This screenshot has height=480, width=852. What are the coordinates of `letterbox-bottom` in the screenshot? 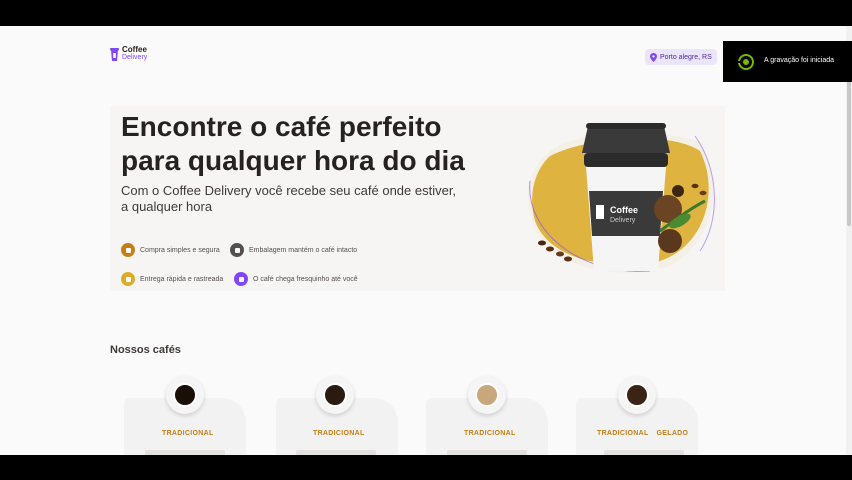 It's located at (426, 467).